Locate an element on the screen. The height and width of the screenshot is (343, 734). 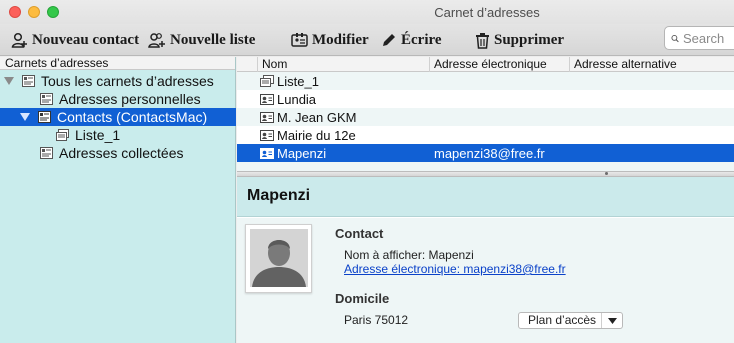
table-row: Liste_1 is located at coordinates (485, 81).